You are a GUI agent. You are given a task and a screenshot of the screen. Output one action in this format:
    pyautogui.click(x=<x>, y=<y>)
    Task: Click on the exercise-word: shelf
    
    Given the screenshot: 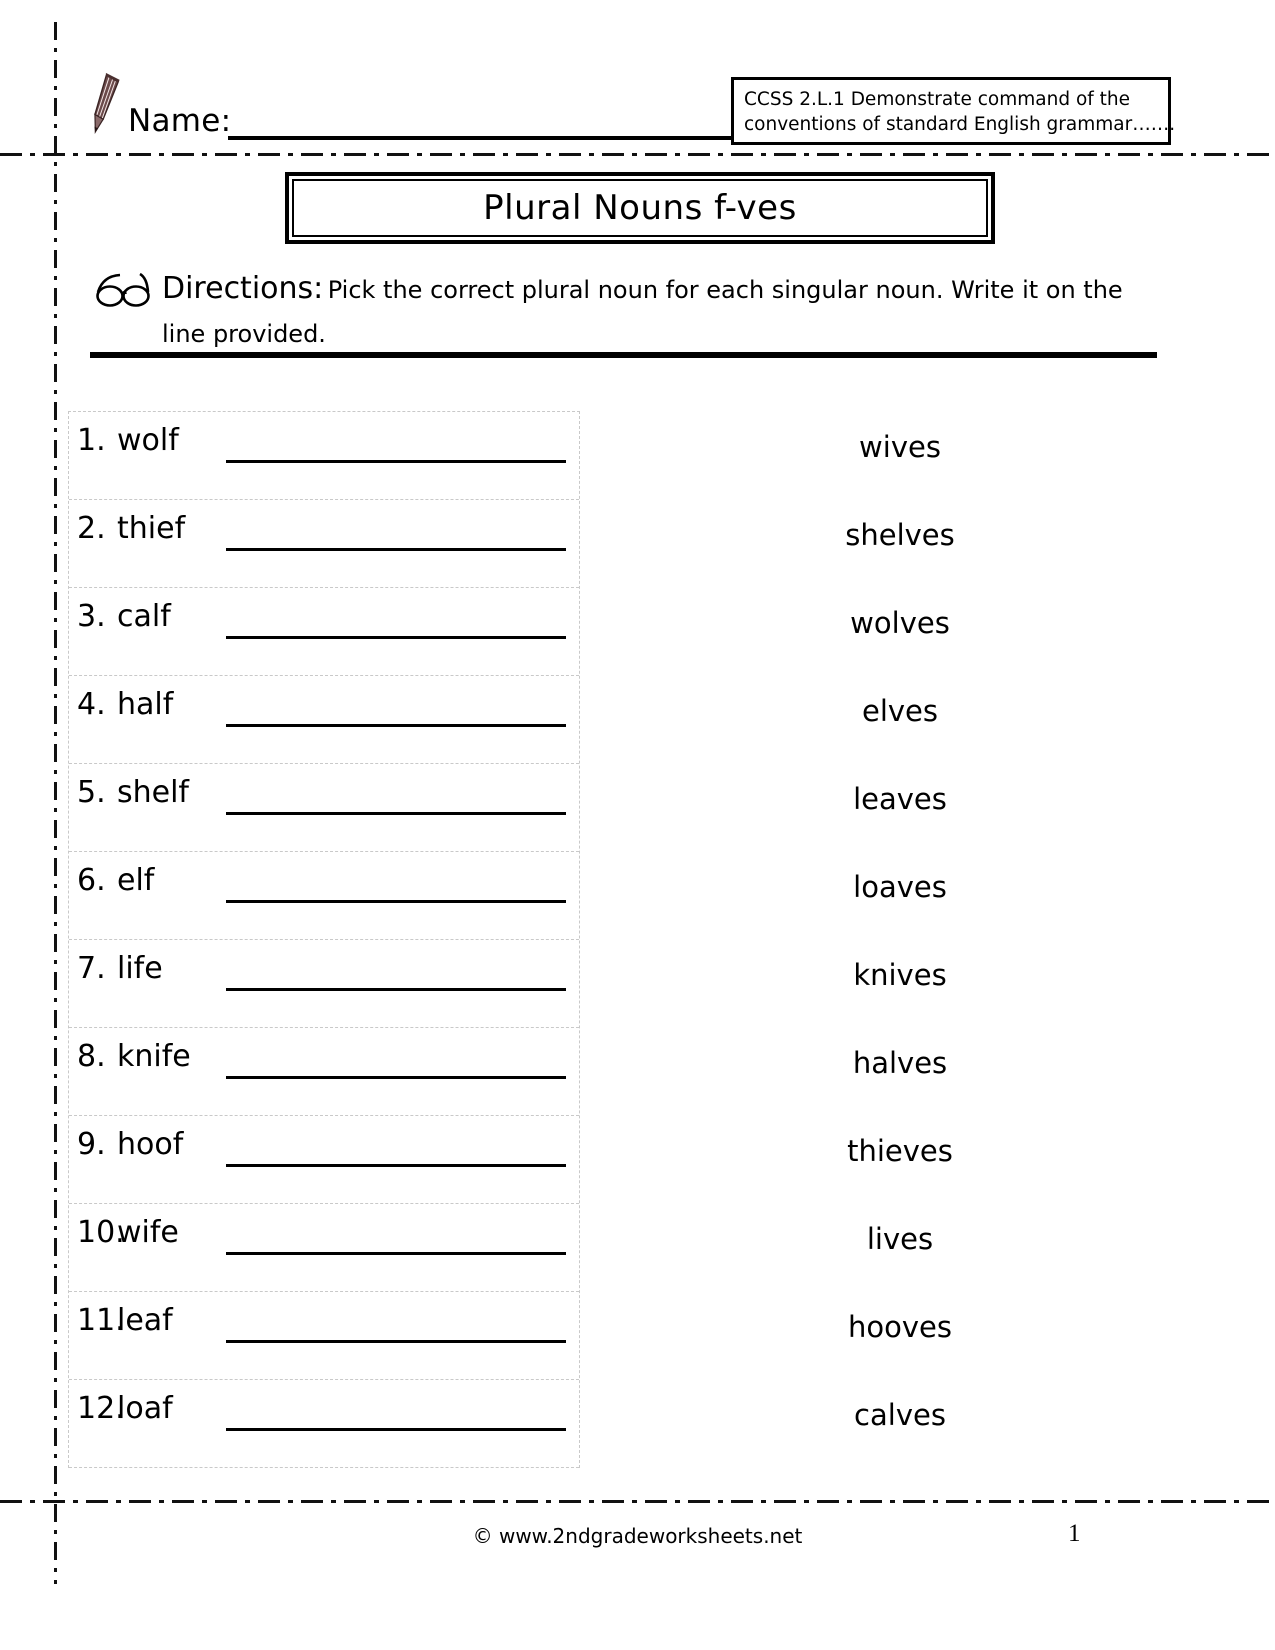 What is the action you would take?
    pyautogui.click(x=153, y=792)
    